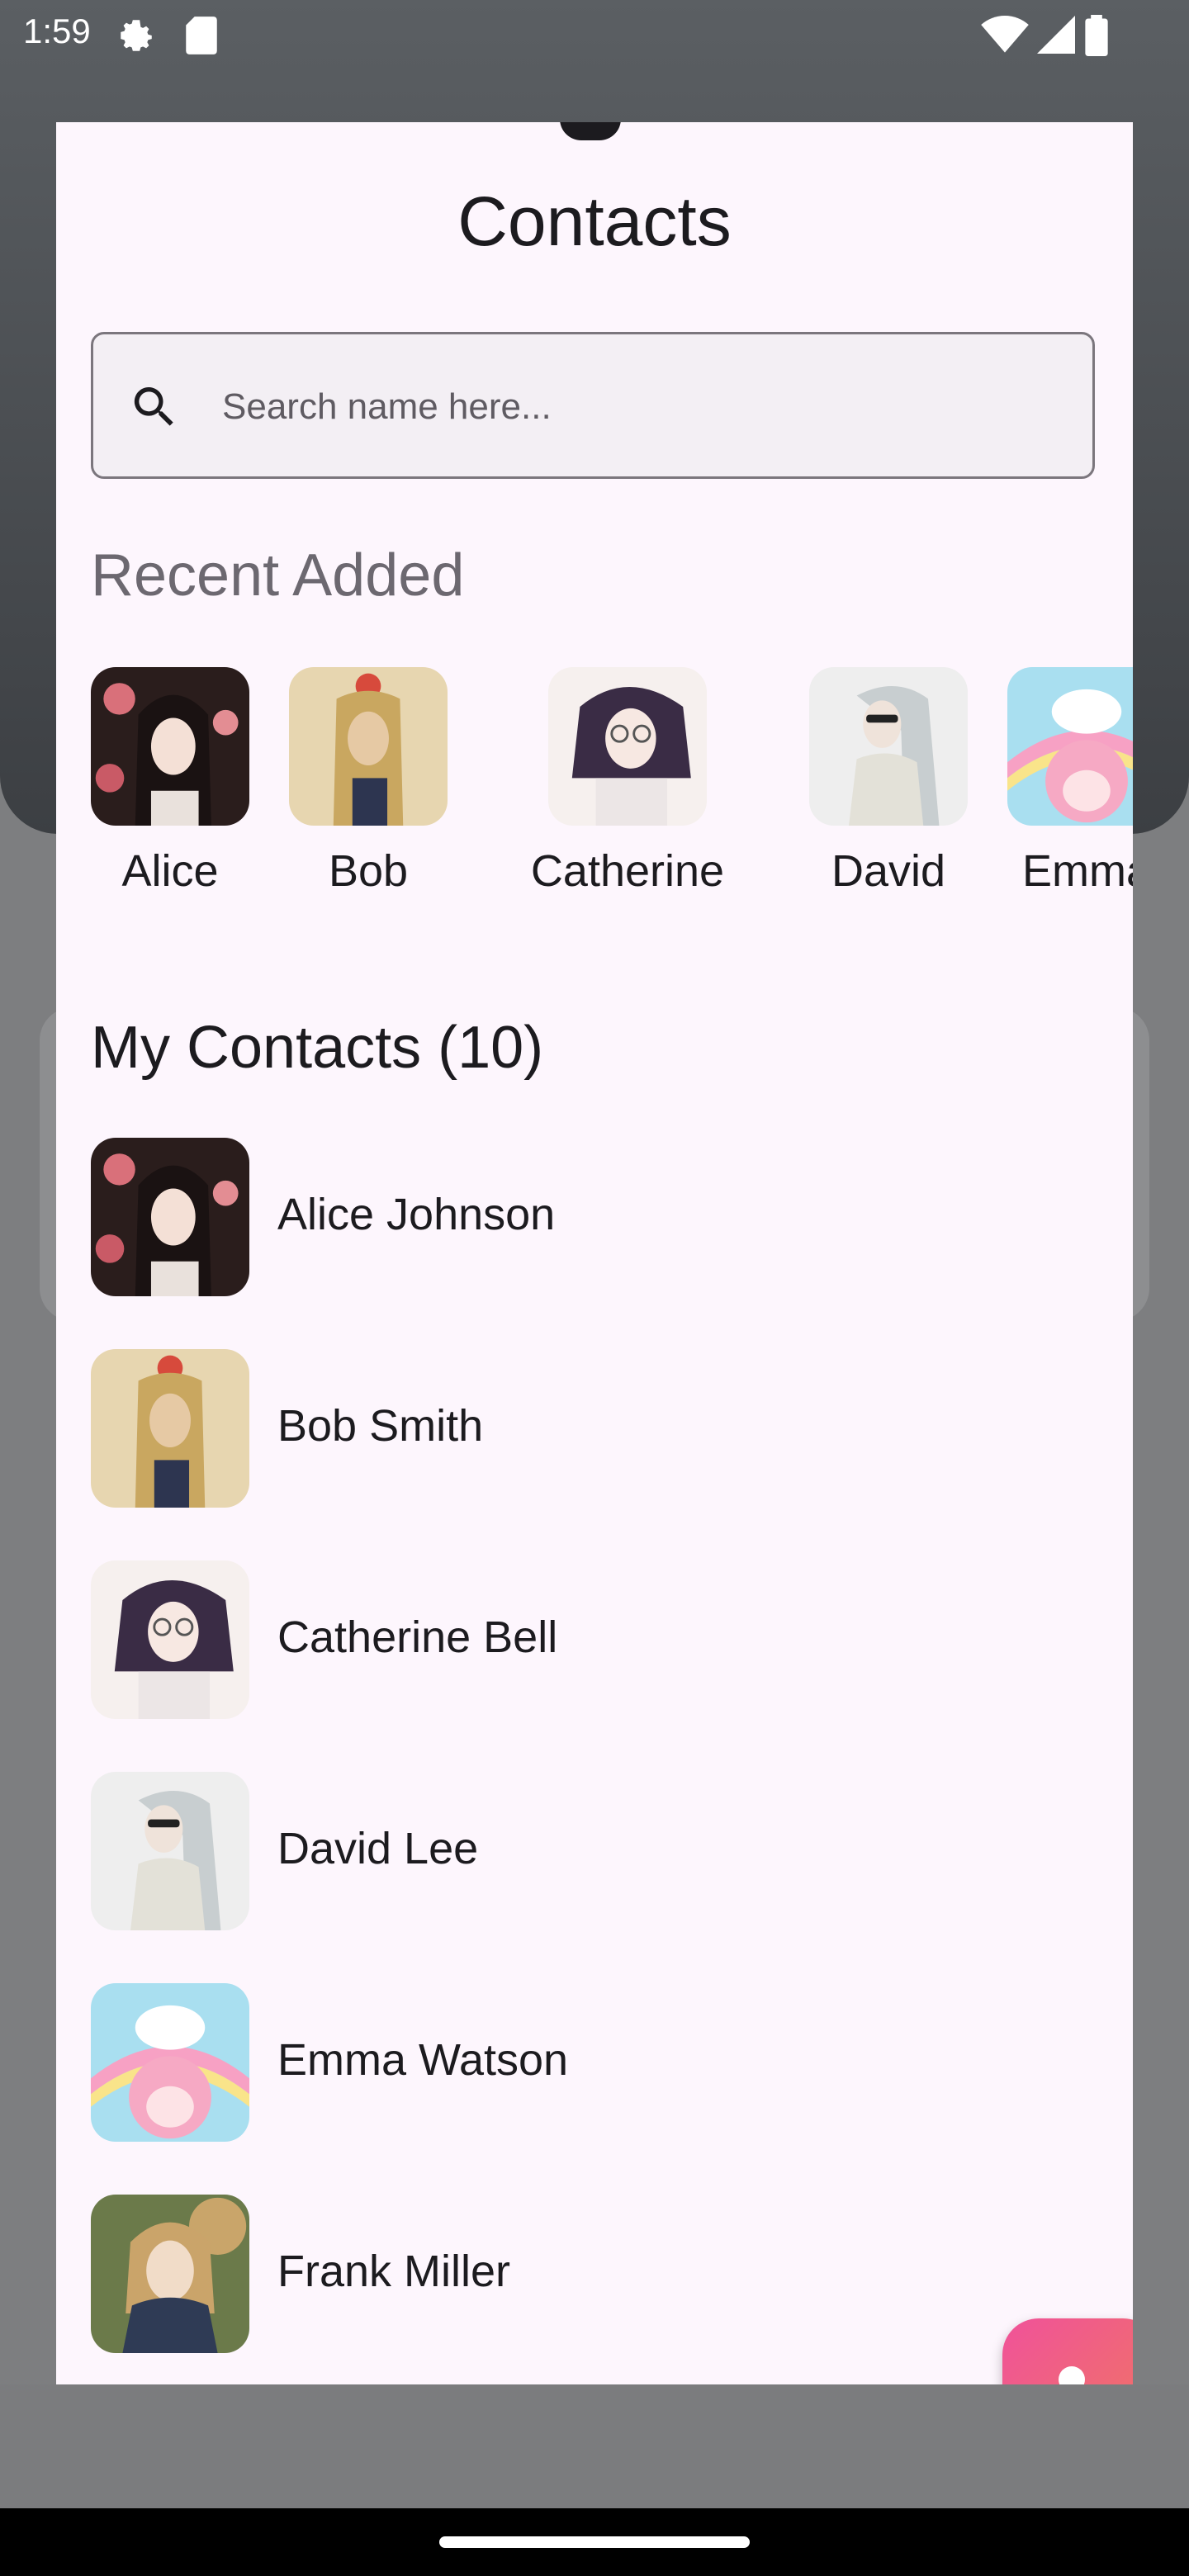 Image resolution: width=1189 pixels, height=2576 pixels. I want to click on recent-contacts-row: Alice Bob Catherine David Emma, so click(612, 848).